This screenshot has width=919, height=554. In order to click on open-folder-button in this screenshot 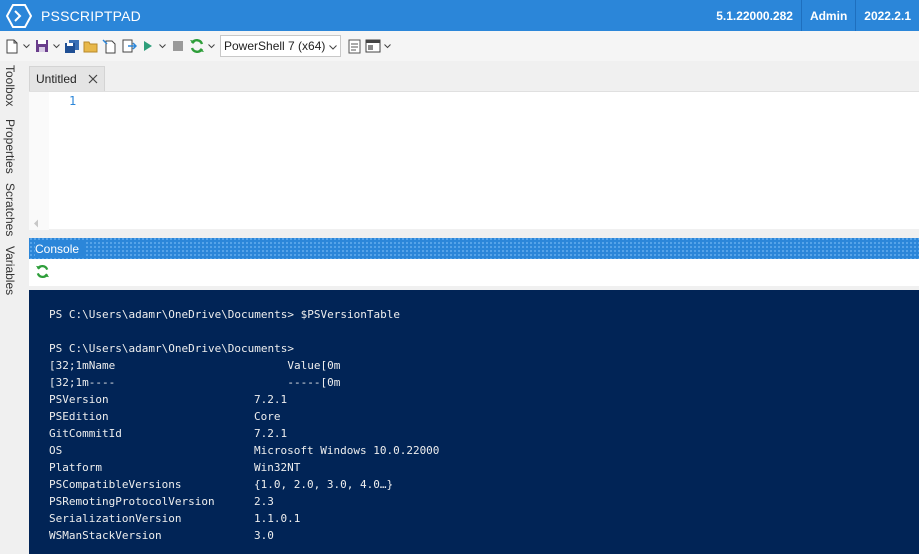, I will do `click(91, 46)`.